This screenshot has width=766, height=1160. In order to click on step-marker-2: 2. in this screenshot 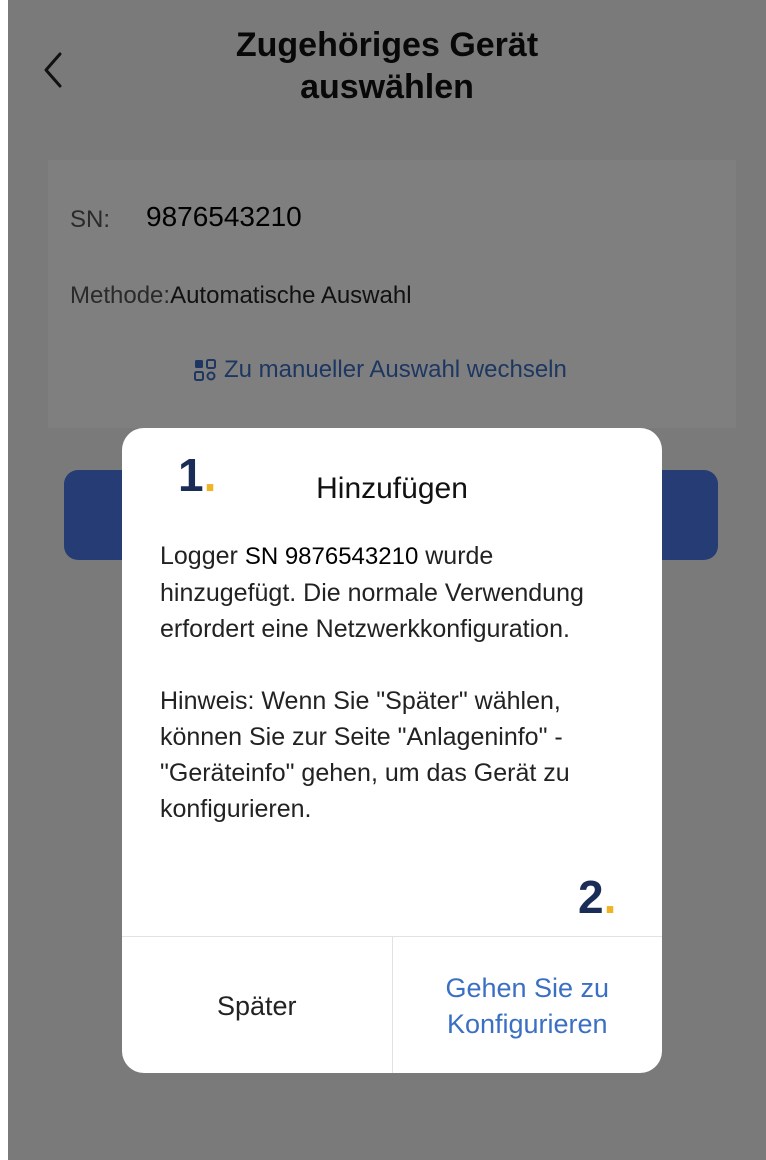, I will do `click(597, 897)`.